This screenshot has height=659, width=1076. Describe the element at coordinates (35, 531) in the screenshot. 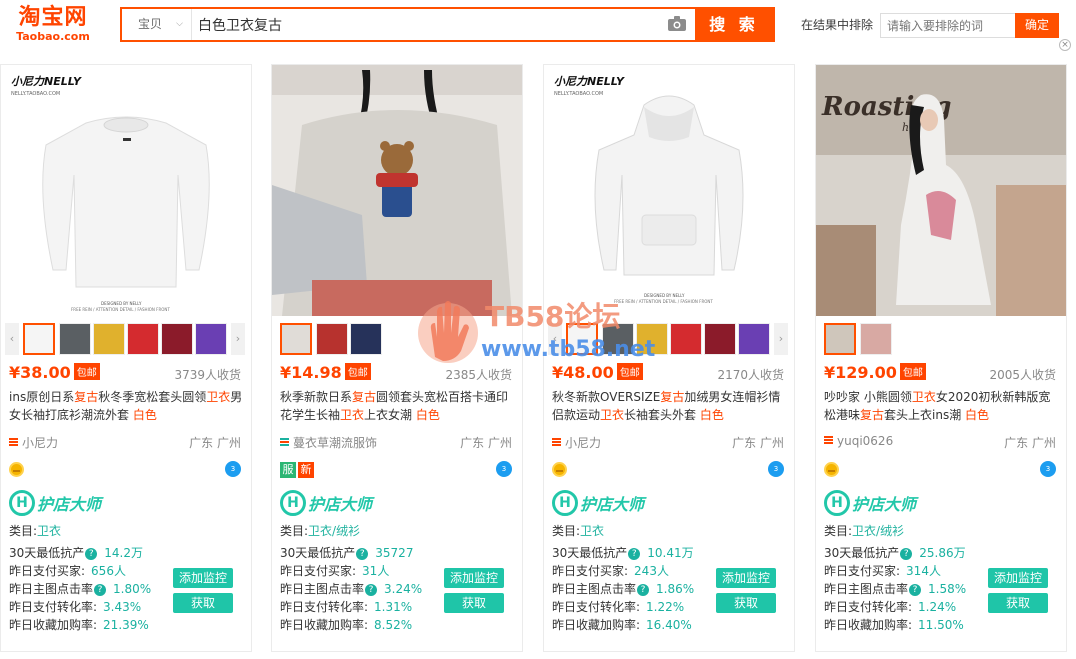

I see `category-line: 类目:卫衣` at that location.